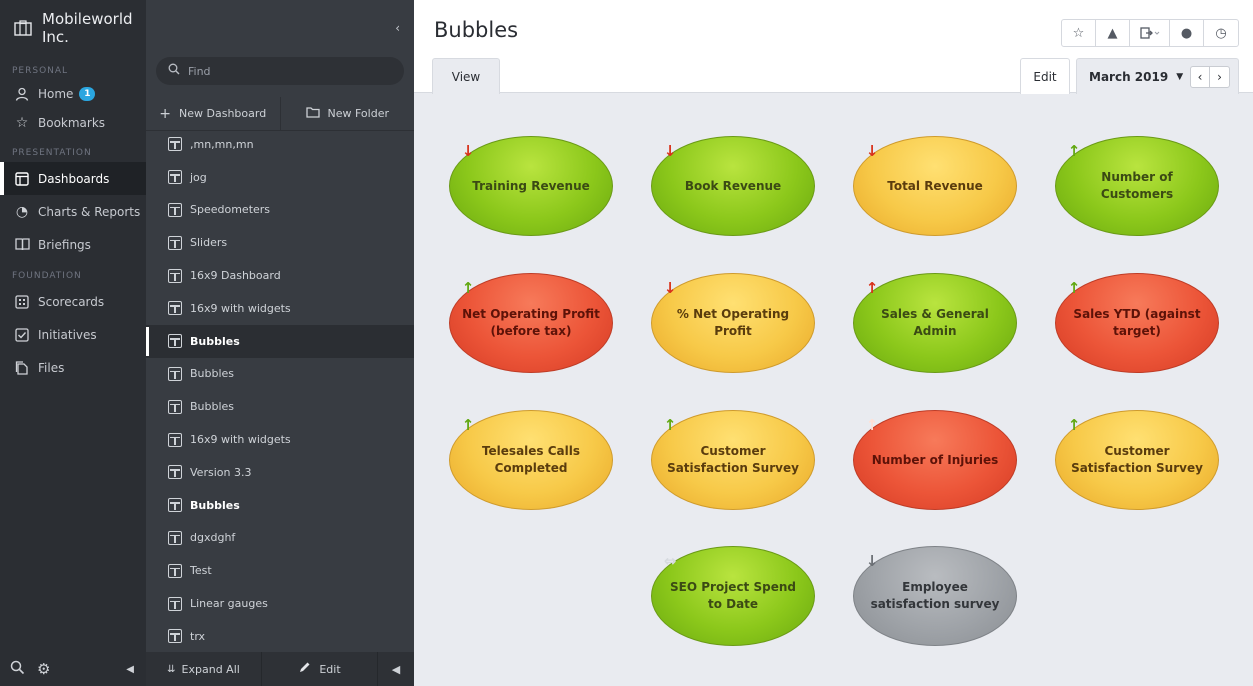  Describe the element at coordinates (531, 460) in the screenshot. I see `bubble-telesales-calls: ↑ Telesales Calls Completed` at that location.